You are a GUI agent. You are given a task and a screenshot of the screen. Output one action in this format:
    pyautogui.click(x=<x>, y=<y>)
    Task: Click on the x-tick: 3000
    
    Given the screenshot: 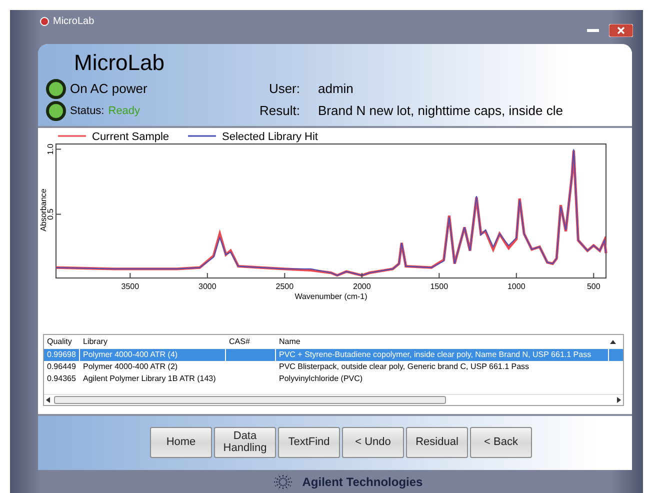 What is the action you would take?
    pyautogui.click(x=207, y=281)
    